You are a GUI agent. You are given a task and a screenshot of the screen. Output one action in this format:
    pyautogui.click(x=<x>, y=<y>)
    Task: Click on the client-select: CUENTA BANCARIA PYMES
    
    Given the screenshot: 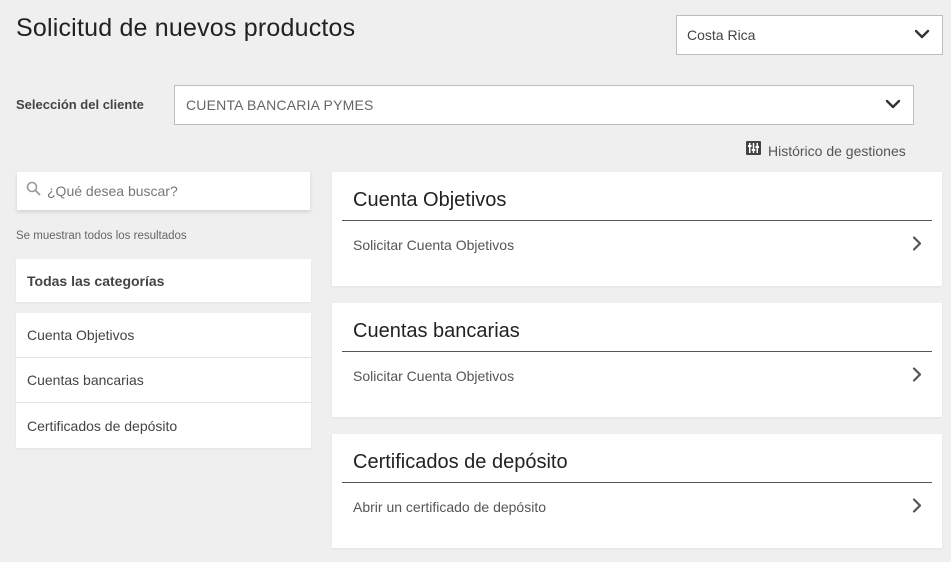 What is the action you would take?
    pyautogui.click(x=544, y=105)
    